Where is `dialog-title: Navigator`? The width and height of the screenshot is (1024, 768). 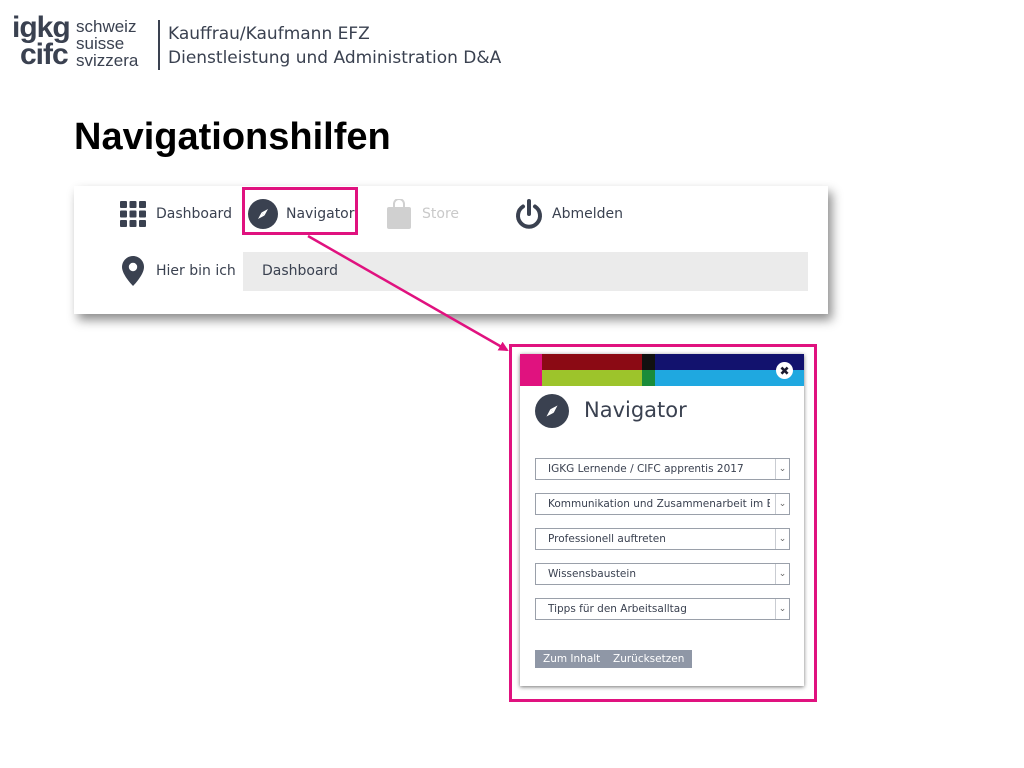 dialog-title: Navigator is located at coordinates (635, 410).